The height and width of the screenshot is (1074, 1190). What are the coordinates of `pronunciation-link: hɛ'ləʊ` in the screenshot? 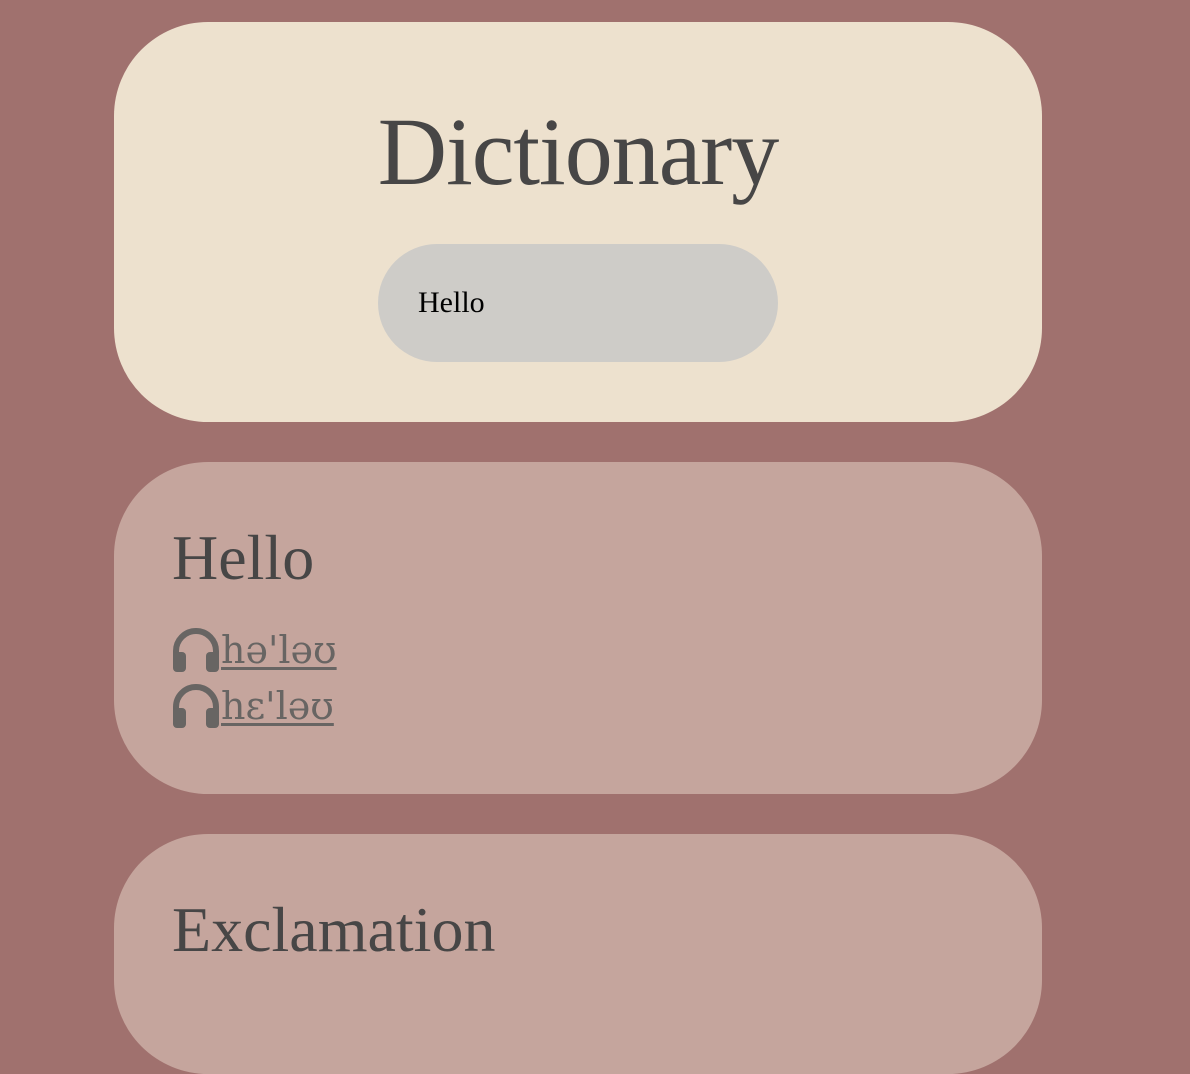 It's located at (277, 706).